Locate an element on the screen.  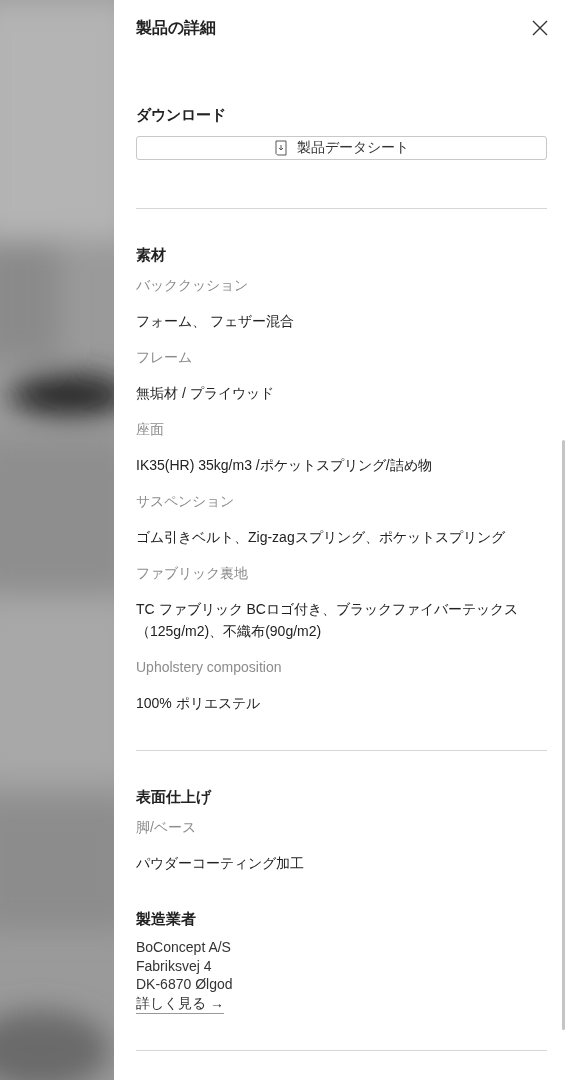
spec-label: Upholstery composition is located at coordinates (209, 667).